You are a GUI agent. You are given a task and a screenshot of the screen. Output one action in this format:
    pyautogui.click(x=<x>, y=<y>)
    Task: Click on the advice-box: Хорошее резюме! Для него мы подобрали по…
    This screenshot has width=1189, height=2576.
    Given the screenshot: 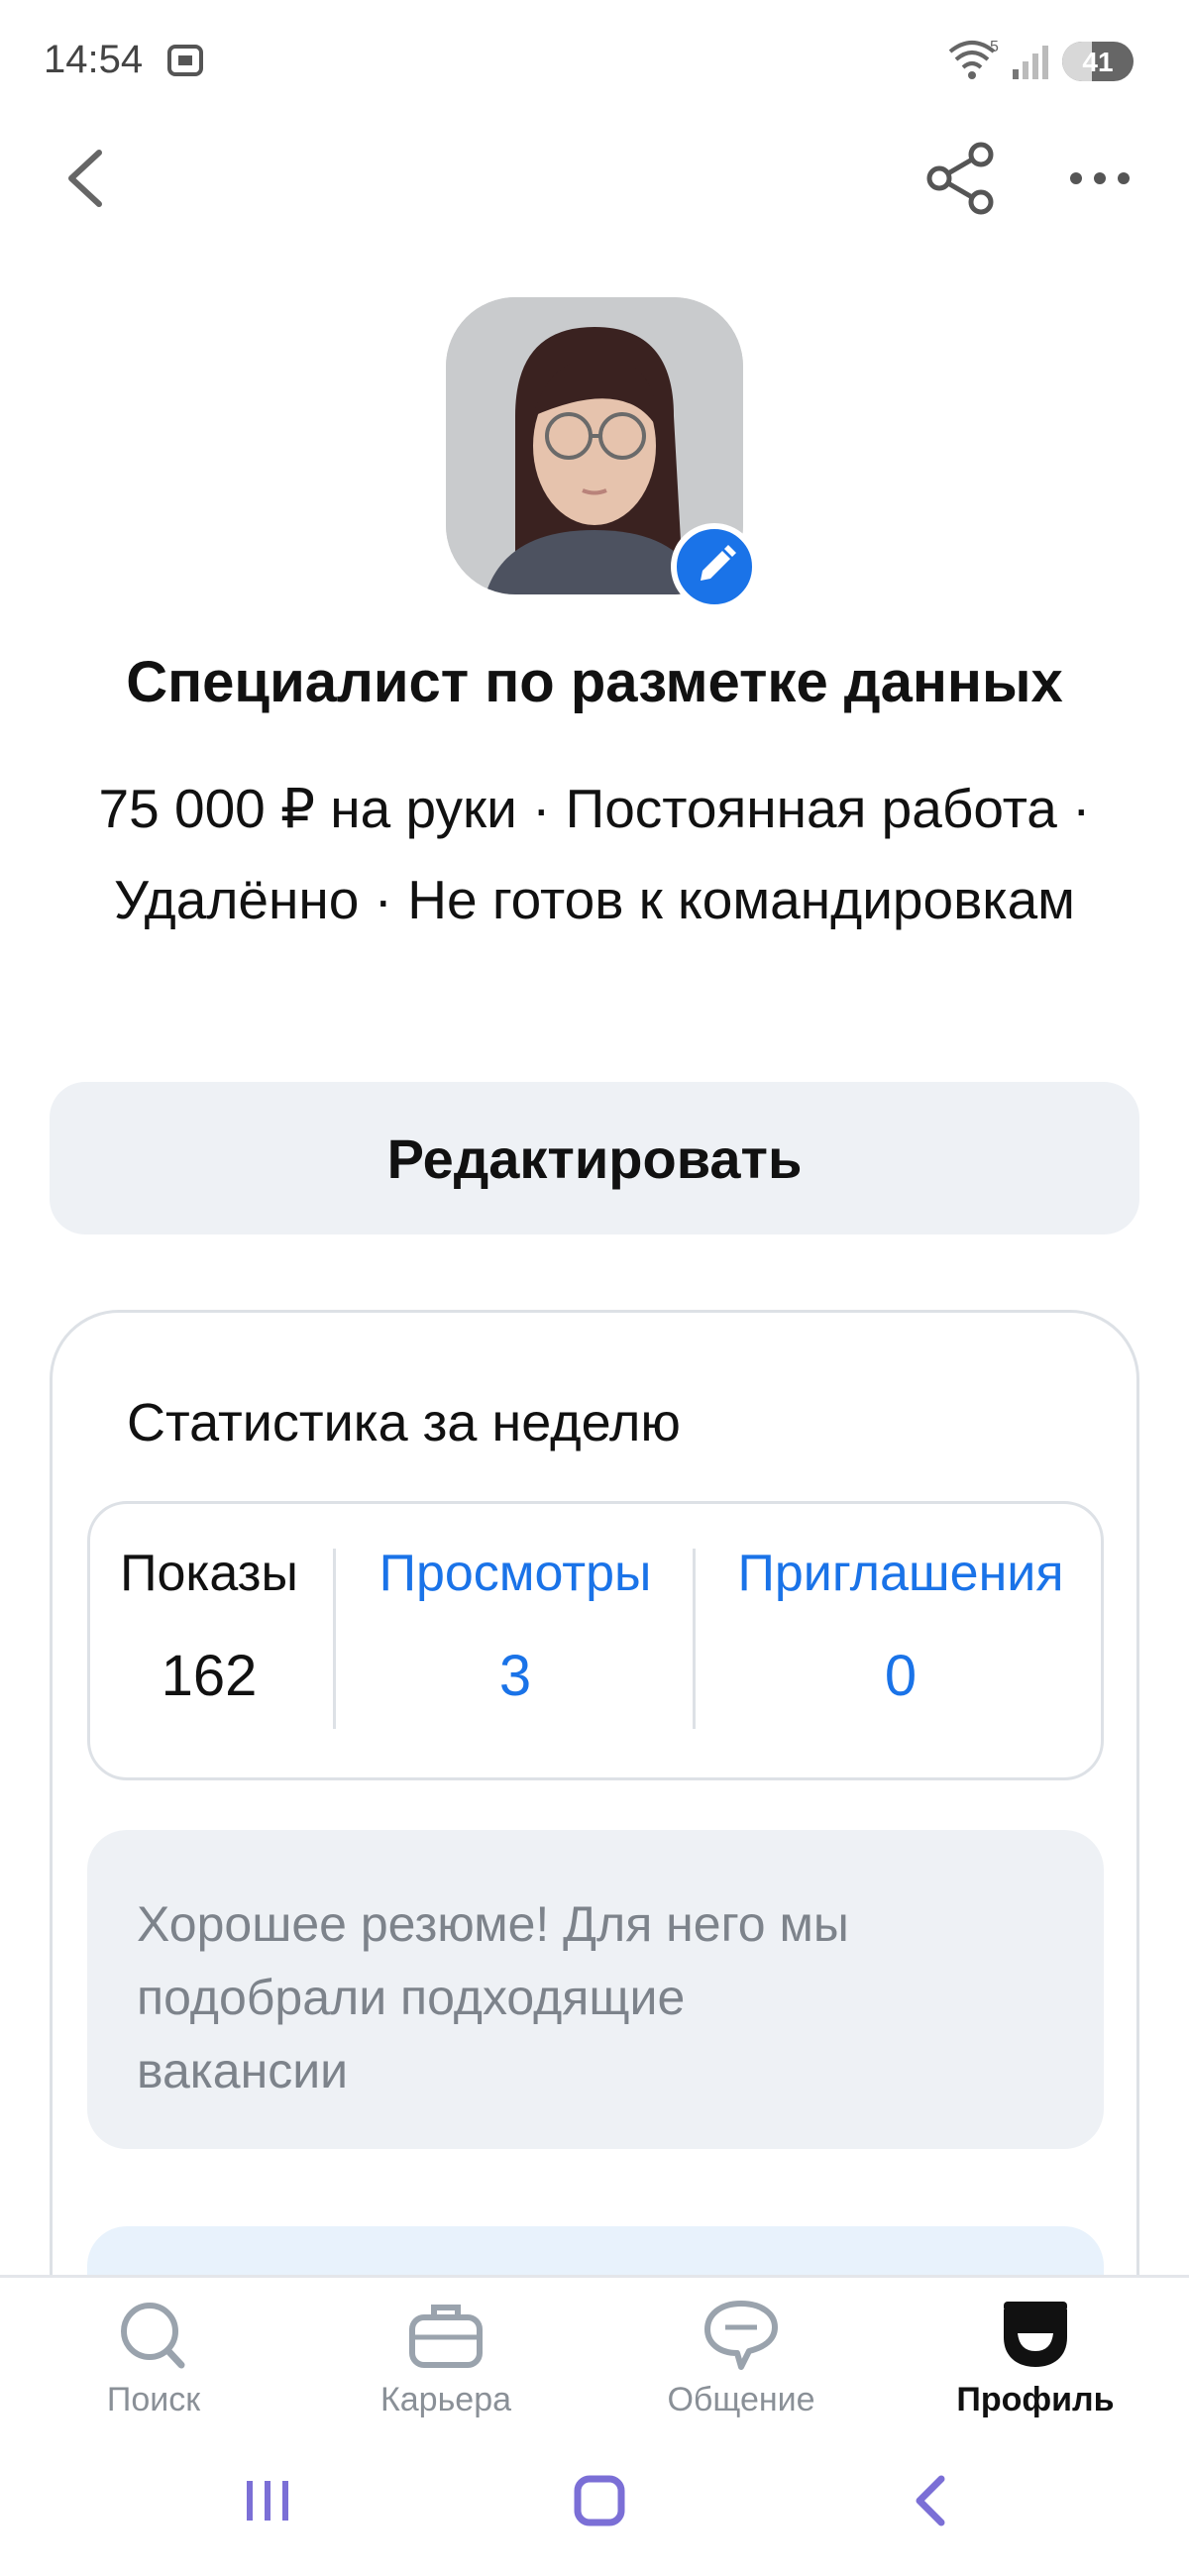 What is the action you would take?
    pyautogui.click(x=595, y=1989)
    